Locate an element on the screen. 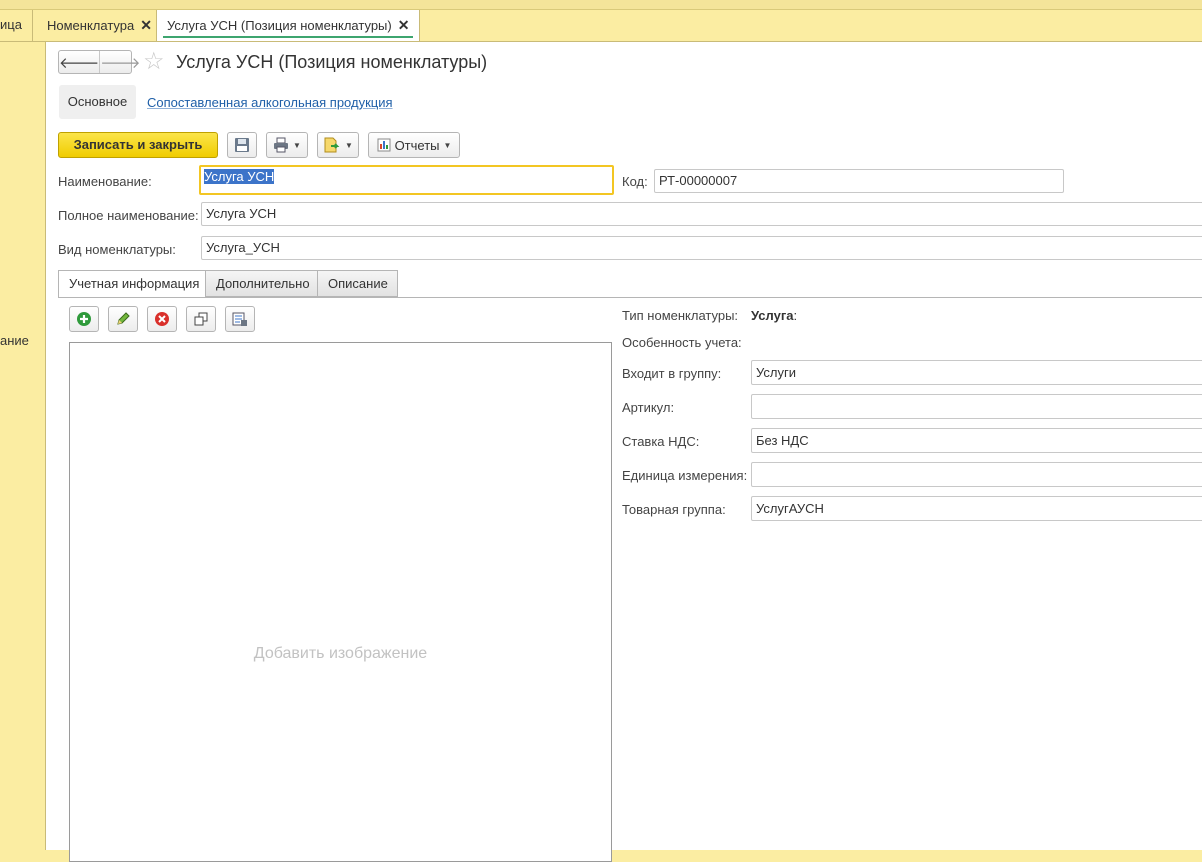 The image size is (1202, 862). image-properties-button is located at coordinates (240, 319).